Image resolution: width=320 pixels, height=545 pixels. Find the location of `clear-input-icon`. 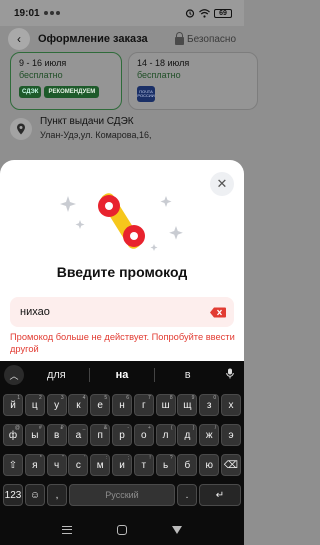

clear-input-icon is located at coordinates (218, 312).